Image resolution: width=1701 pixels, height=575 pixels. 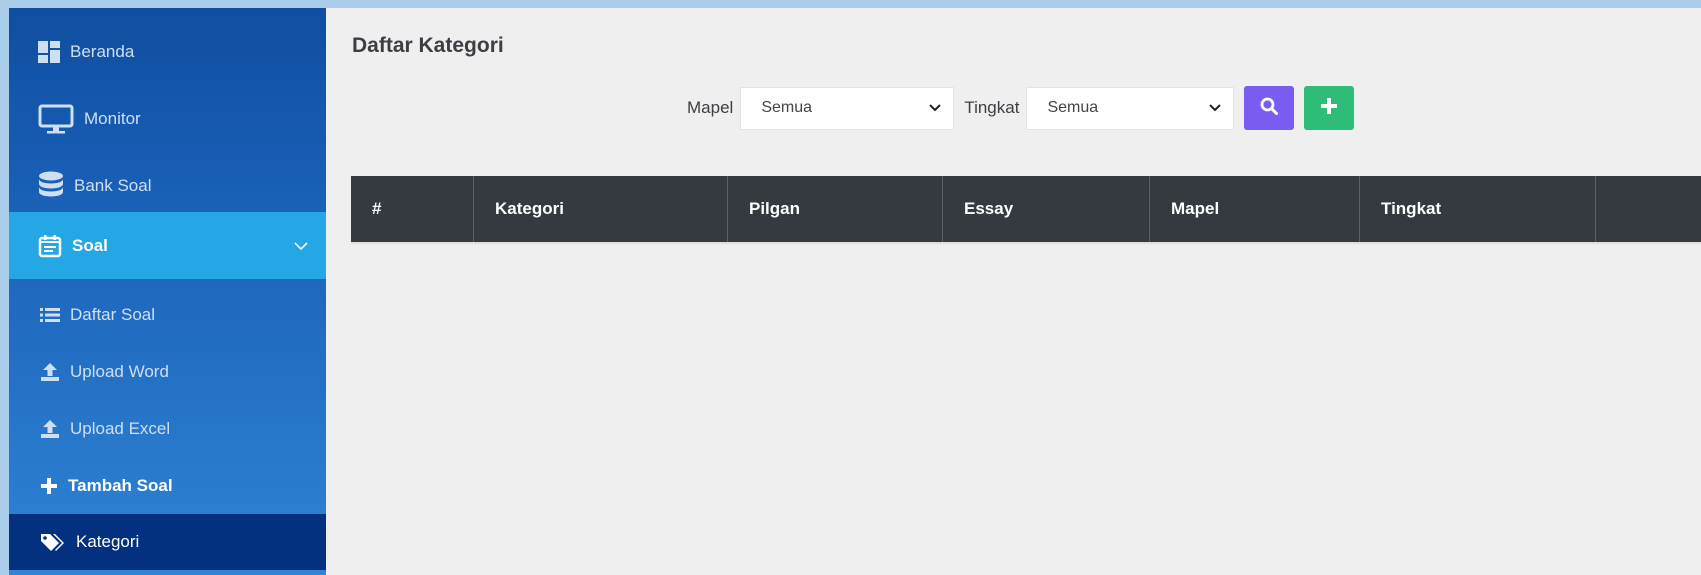 I want to click on tingkat-select: Semua, so click(x=1130, y=108).